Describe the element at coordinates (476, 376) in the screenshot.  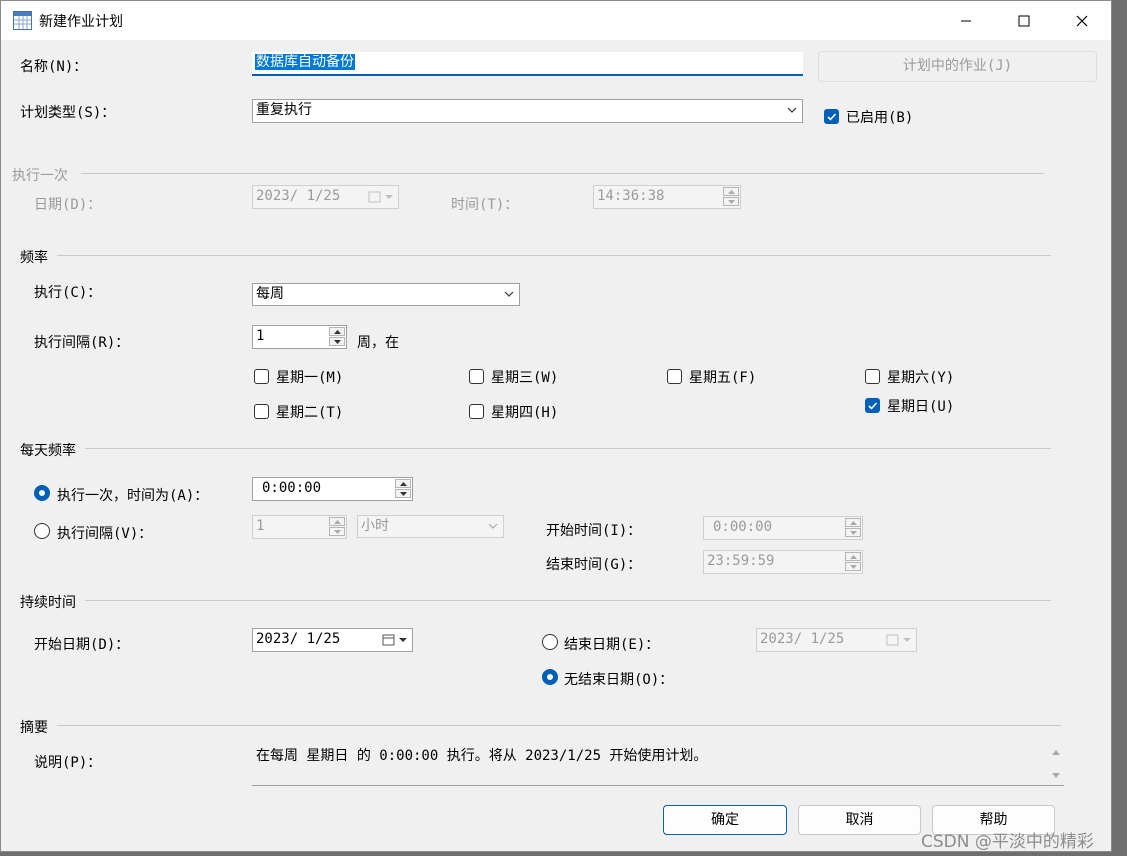
I see `wednesday-checkbox` at that location.